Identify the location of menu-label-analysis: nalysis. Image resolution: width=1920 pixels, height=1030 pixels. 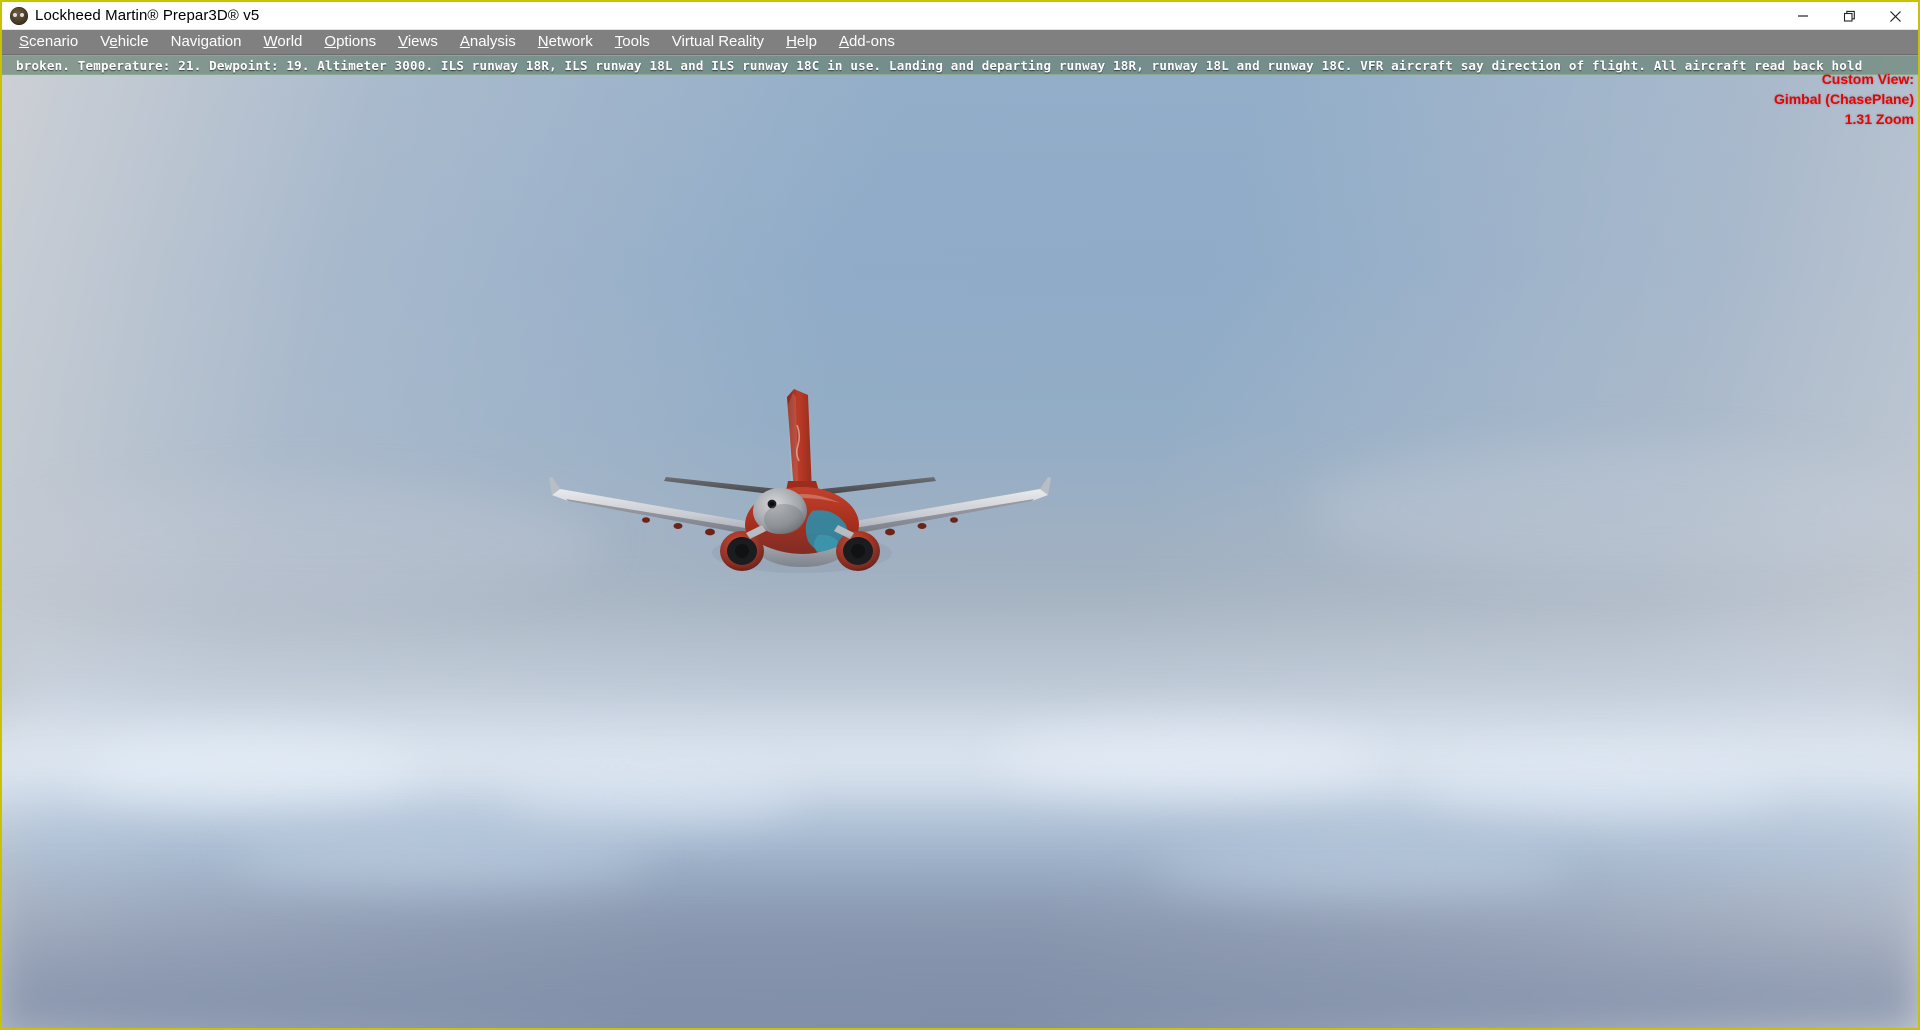
(492, 41).